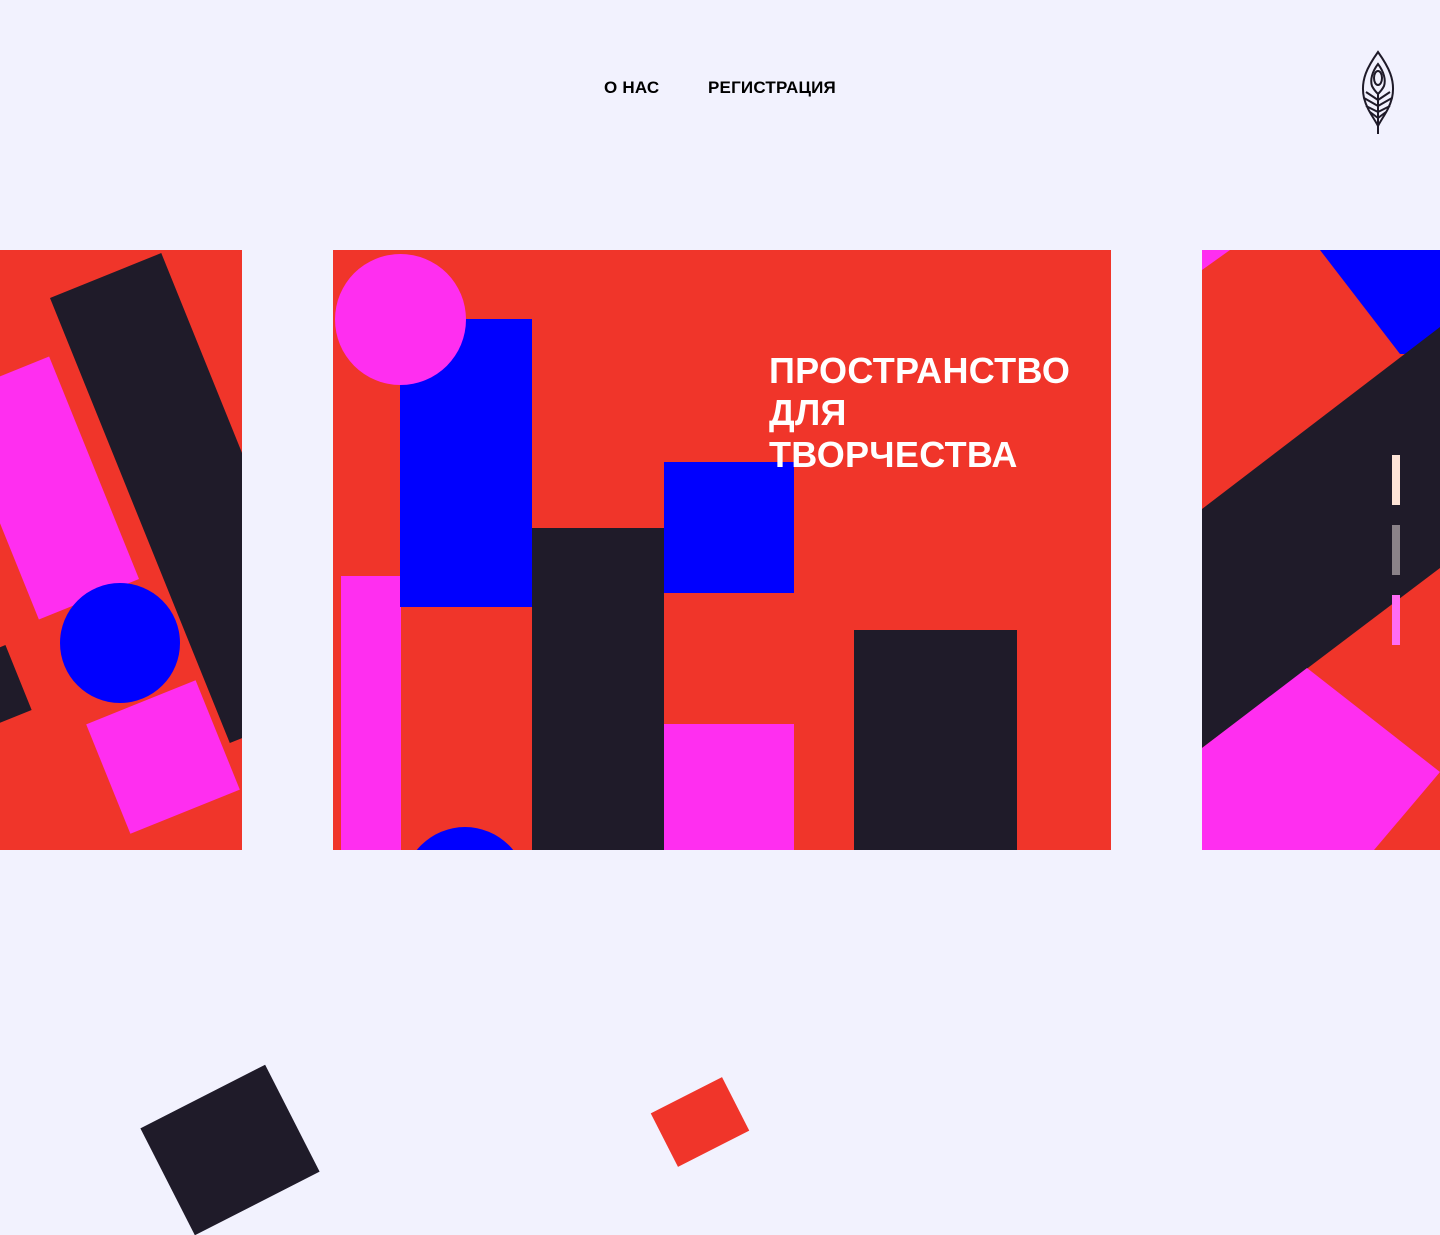 Image resolution: width=1440 pixels, height=1235 pixels. I want to click on blue-square-shape, so click(729, 527).